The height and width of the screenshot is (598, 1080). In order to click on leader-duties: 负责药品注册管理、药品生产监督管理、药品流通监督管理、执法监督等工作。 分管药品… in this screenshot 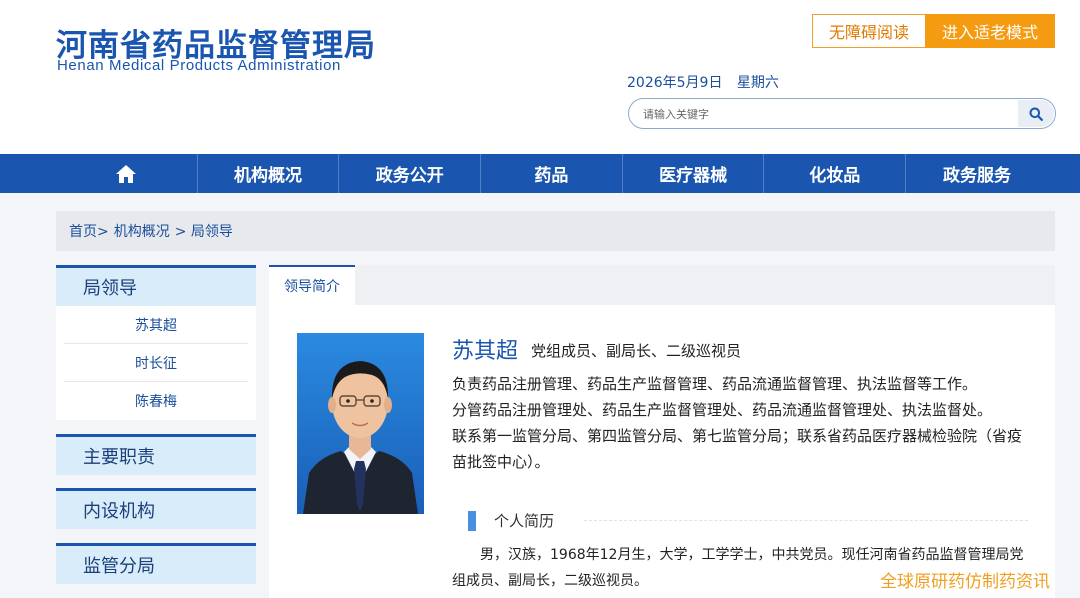, I will do `click(742, 423)`.